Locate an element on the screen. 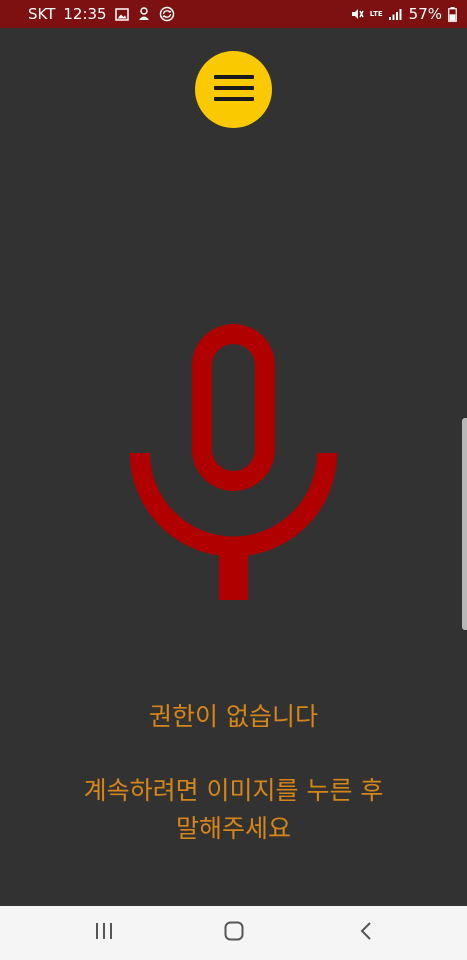  microphone-icon is located at coordinates (233, 466).